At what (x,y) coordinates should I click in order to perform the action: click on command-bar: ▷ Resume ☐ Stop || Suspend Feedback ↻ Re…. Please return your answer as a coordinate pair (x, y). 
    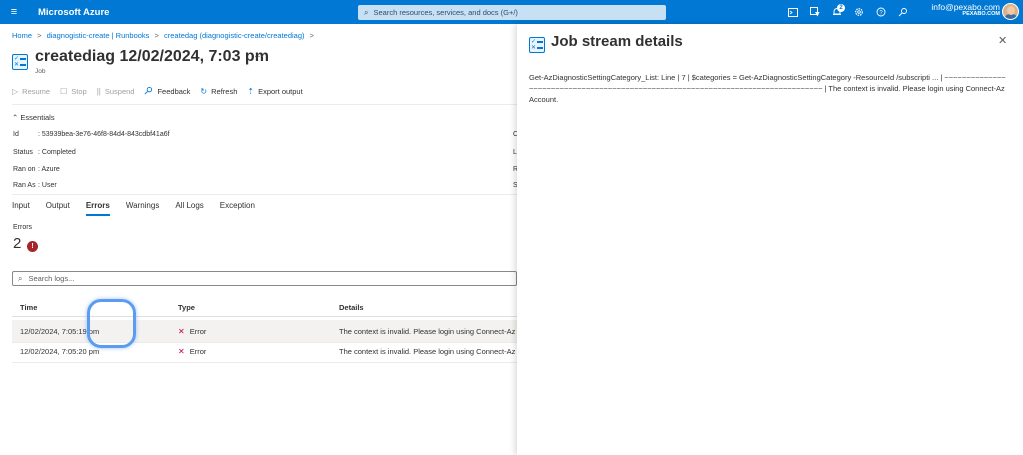
    Looking at the image, I should click on (162, 91).